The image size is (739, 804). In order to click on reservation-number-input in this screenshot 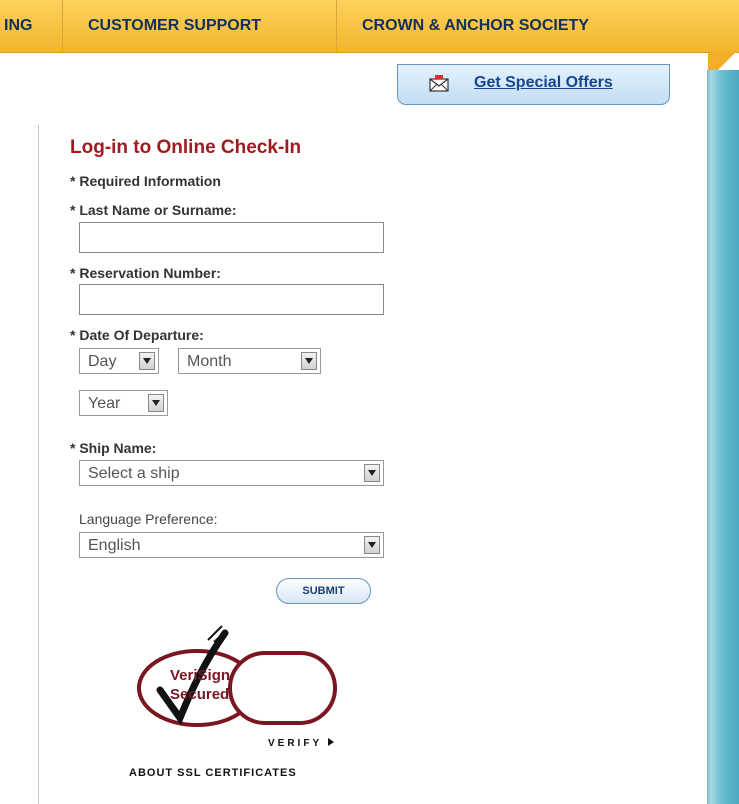, I will do `click(231, 299)`.